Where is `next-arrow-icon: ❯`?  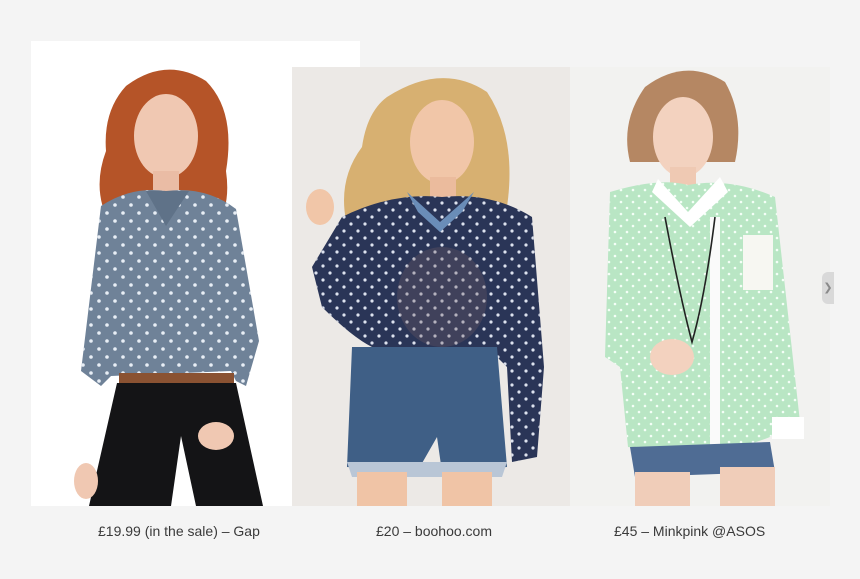
next-arrow-icon: ❯ is located at coordinates (828, 288).